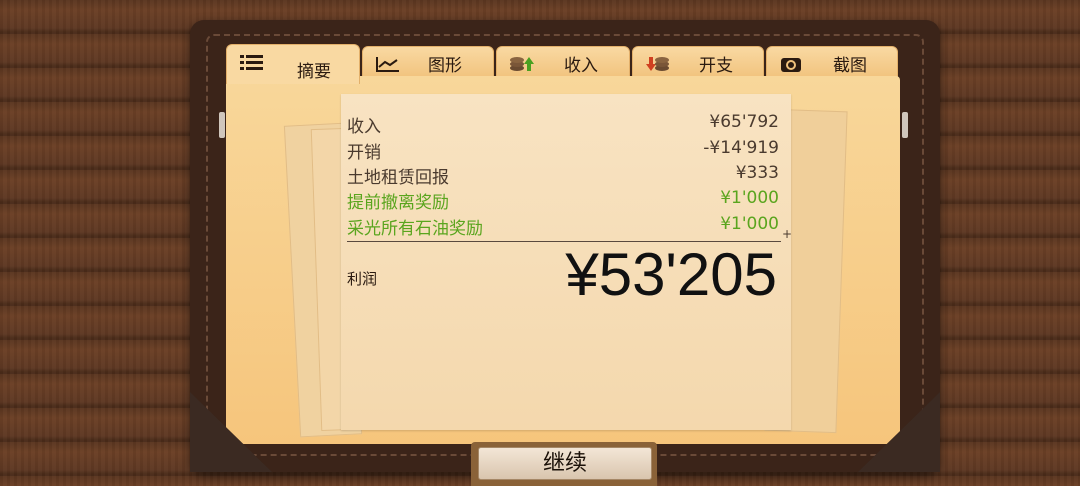 The width and height of the screenshot is (1080, 486). What do you see at coordinates (231, 432) in the screenshot?
I see `binder-corner-left` at bounding box center [231, 432].